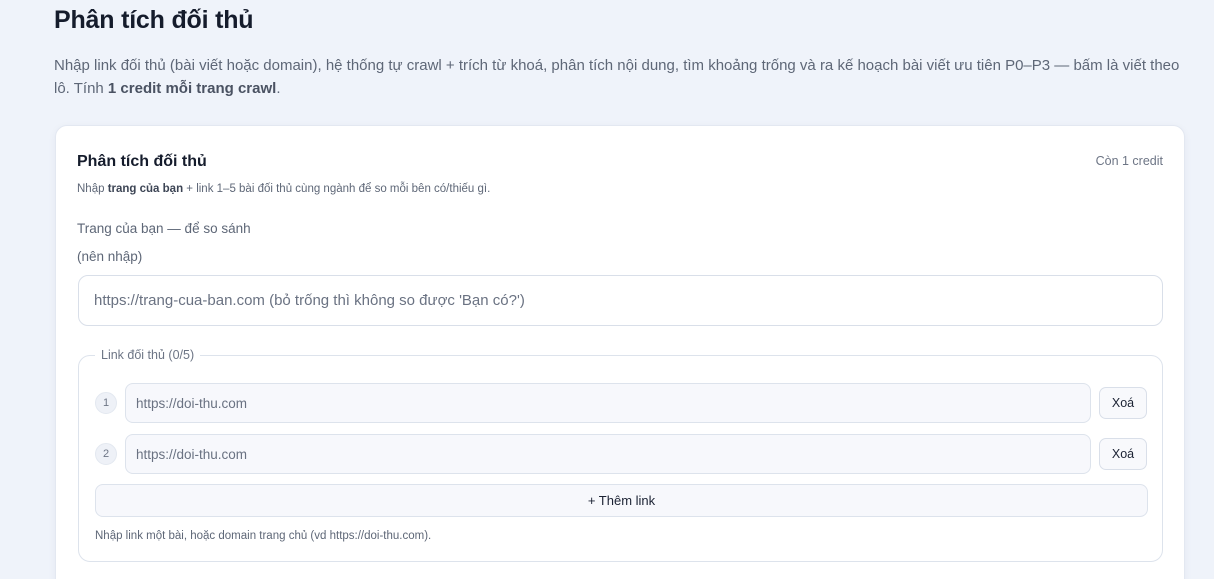 The image size is (1214, 579). I want to click on add-link-button: + Thêm link, so click(621, 500).